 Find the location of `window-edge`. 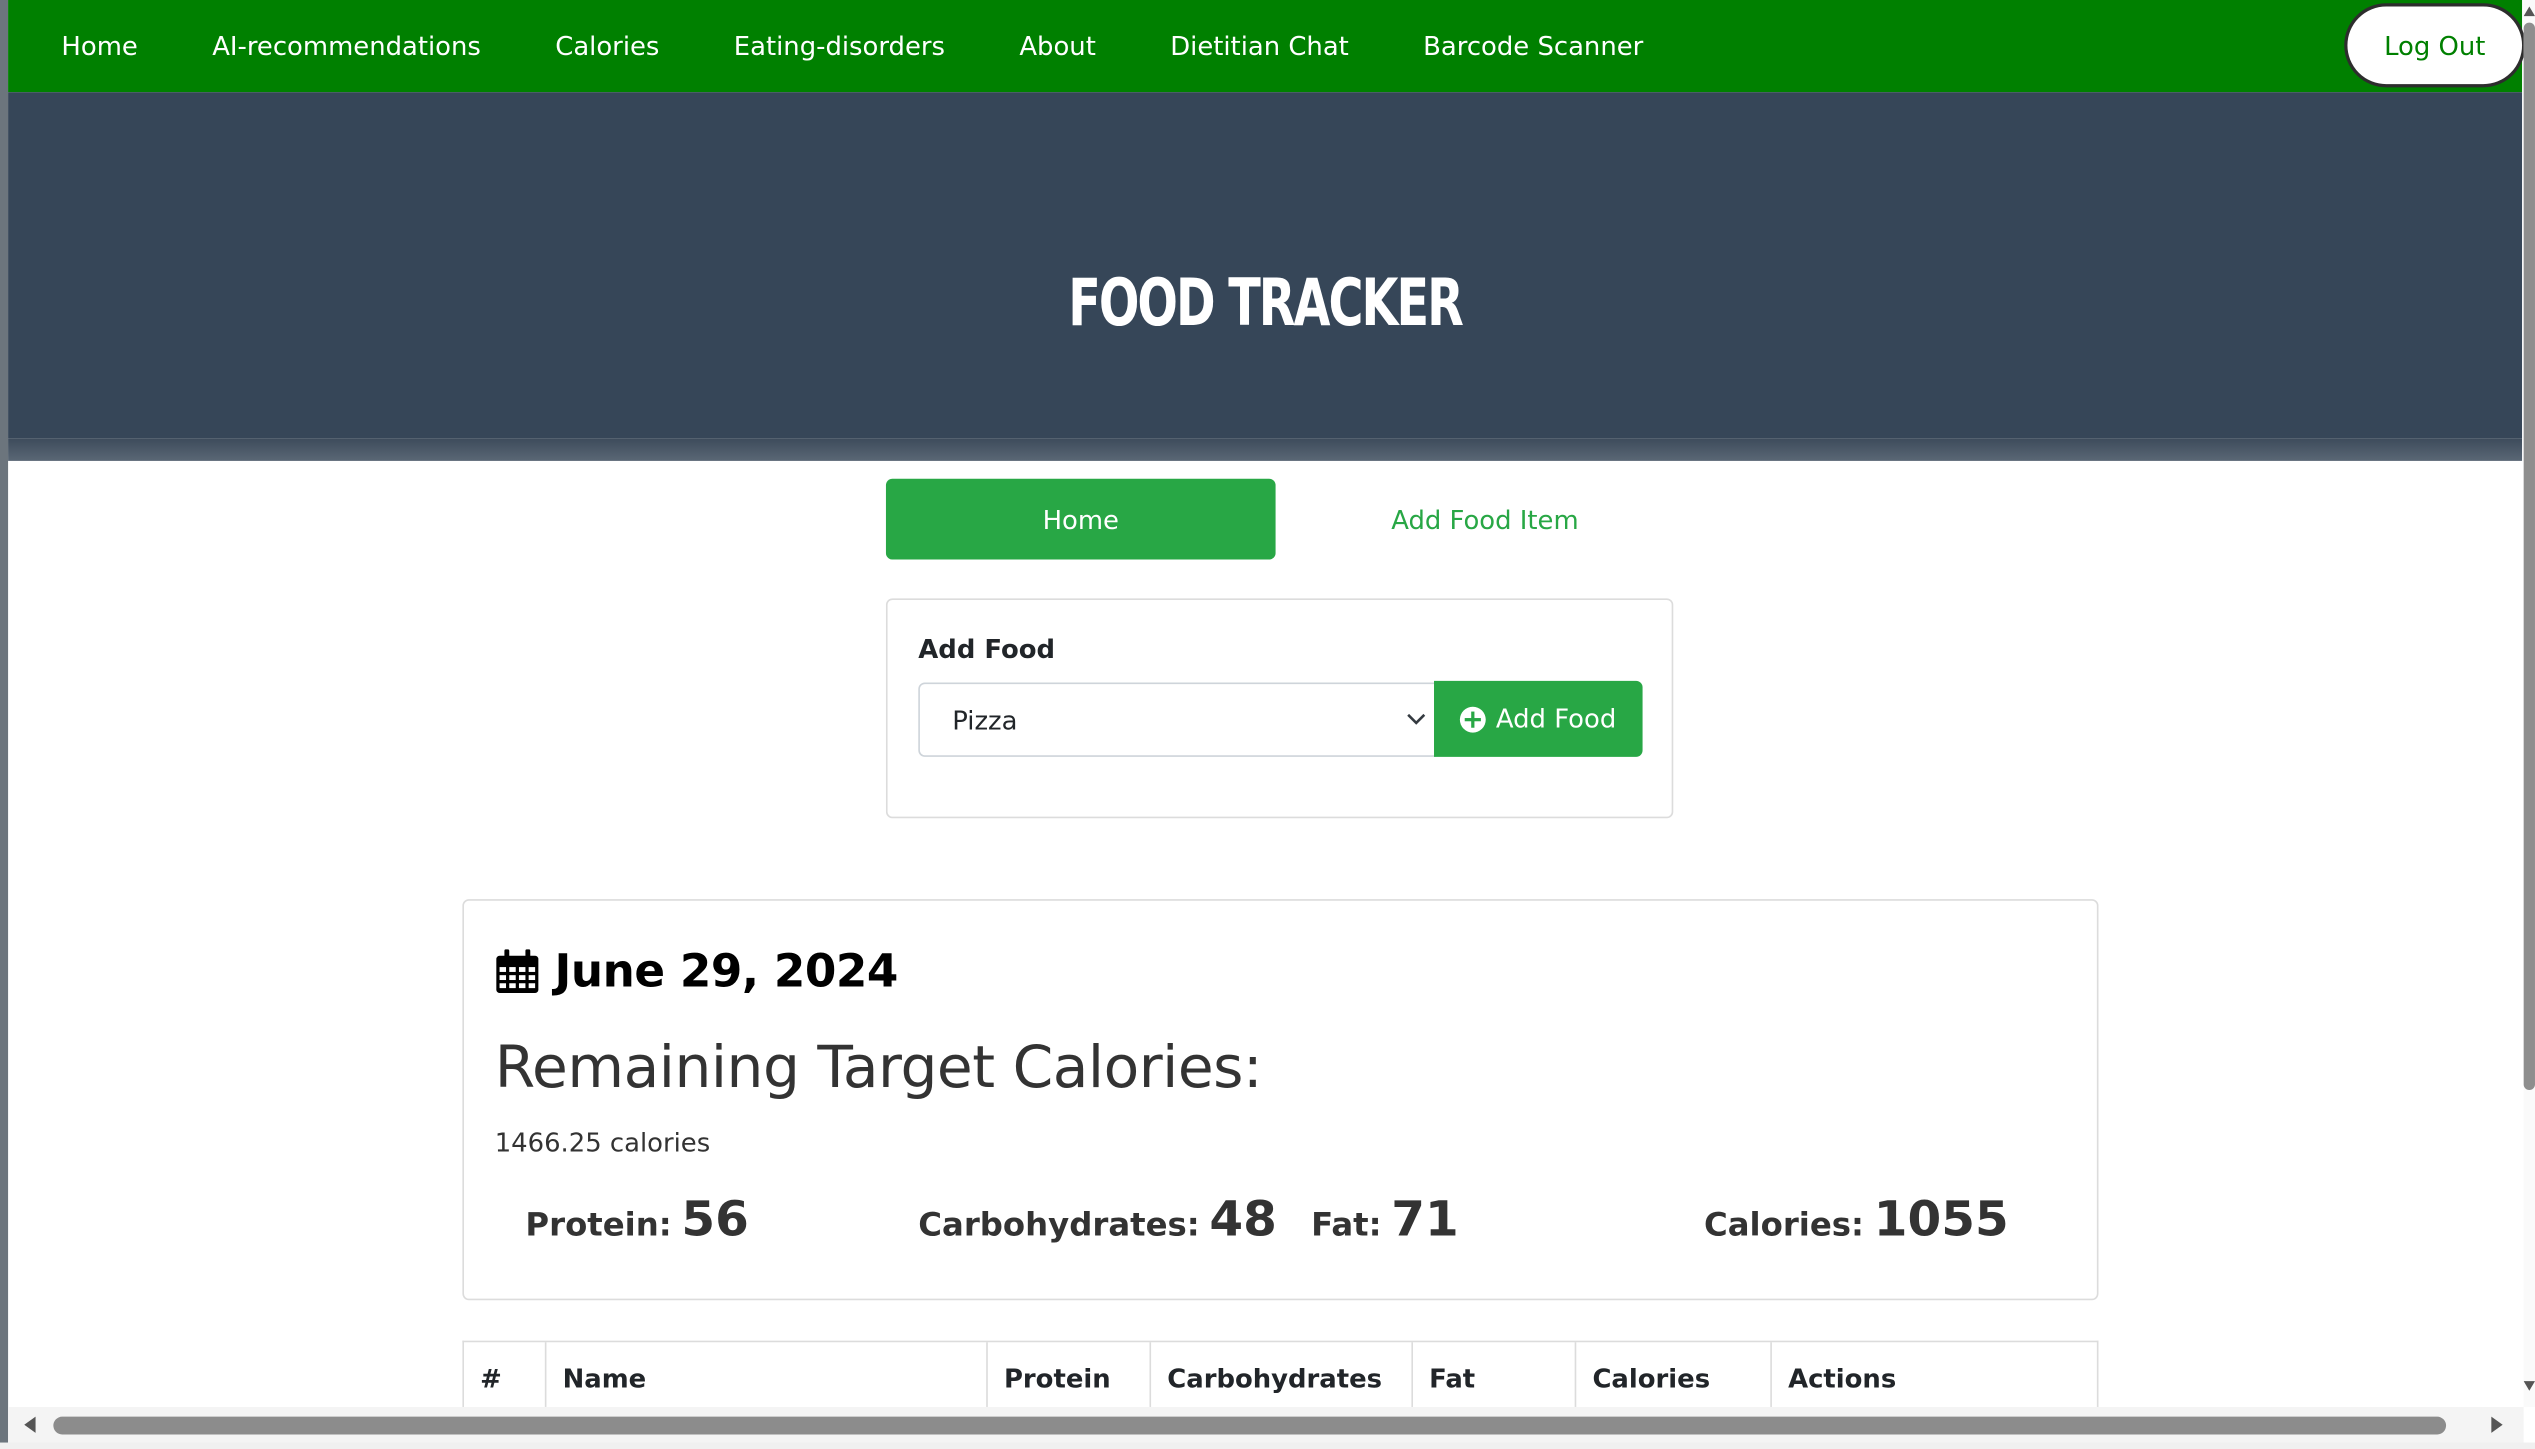

window-edge is located at coordinates (4, 724).